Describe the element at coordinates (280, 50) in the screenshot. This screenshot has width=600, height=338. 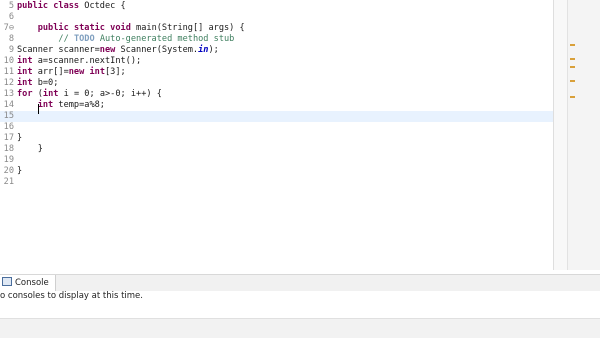
I see `code-line: 9 Scanner scanner=new Scanner(System.in);` at that location.